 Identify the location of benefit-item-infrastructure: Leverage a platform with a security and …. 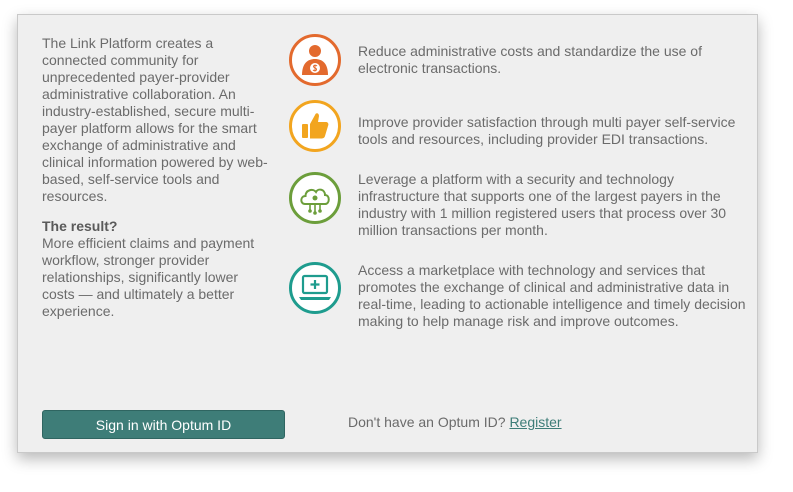
(519, 204).